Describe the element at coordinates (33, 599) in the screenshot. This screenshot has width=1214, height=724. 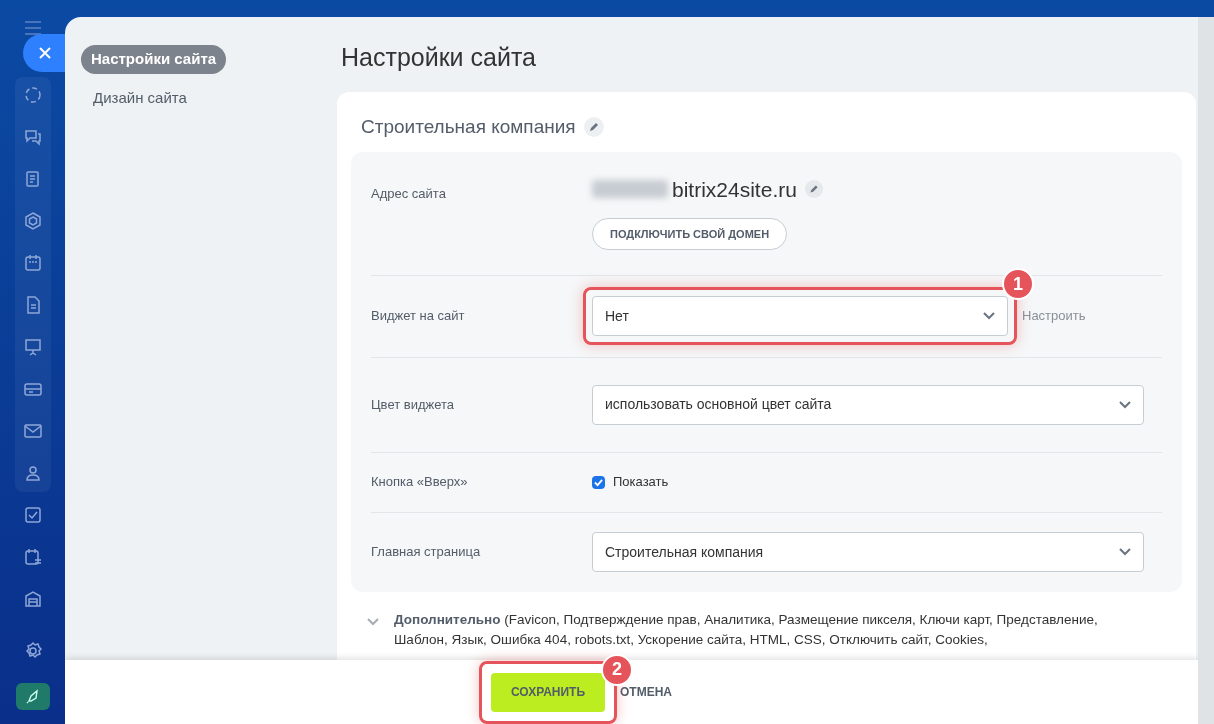
I see `warehouse-icon` at that location.